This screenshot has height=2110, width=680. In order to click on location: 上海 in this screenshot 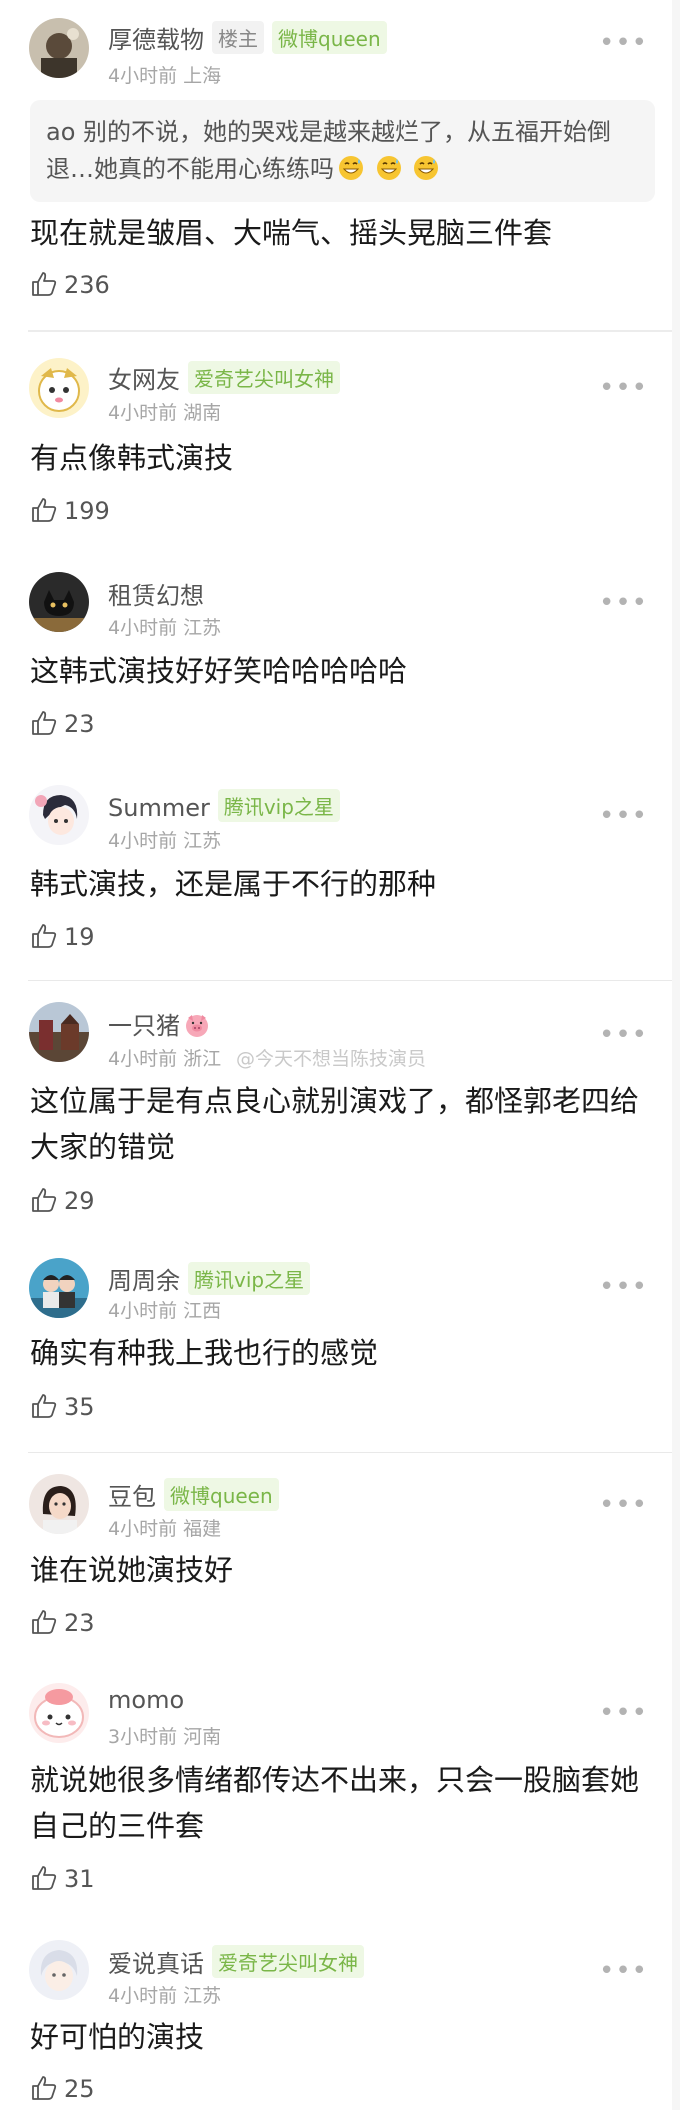, I will do `click(202, 76)`.